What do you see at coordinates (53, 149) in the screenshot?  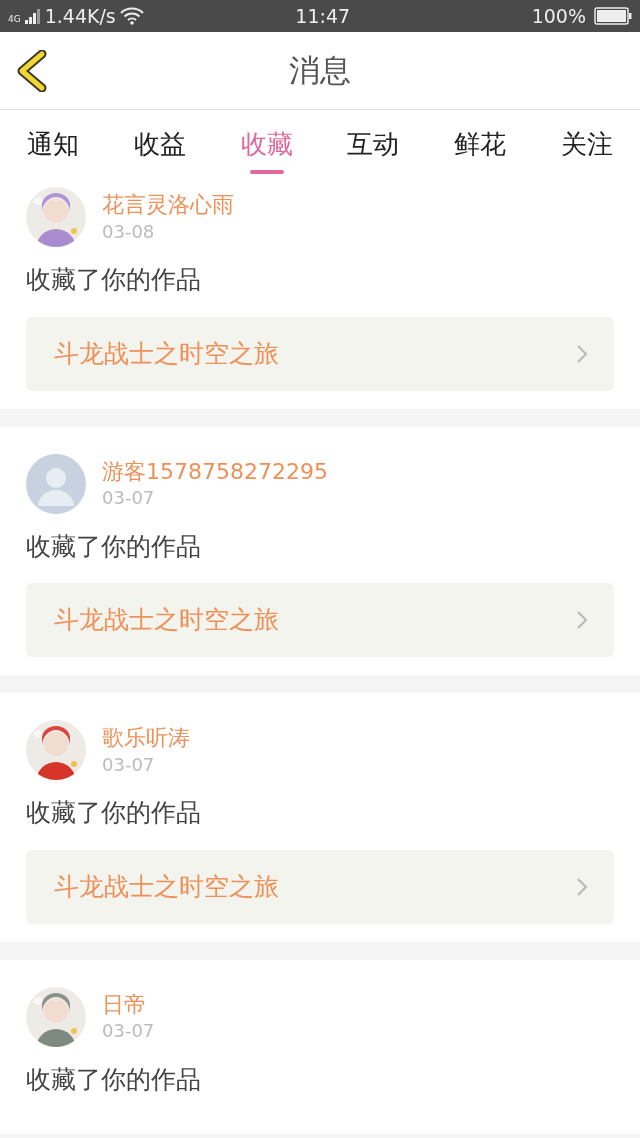 I see `tab: 通知` at bounding box center [53, 149].